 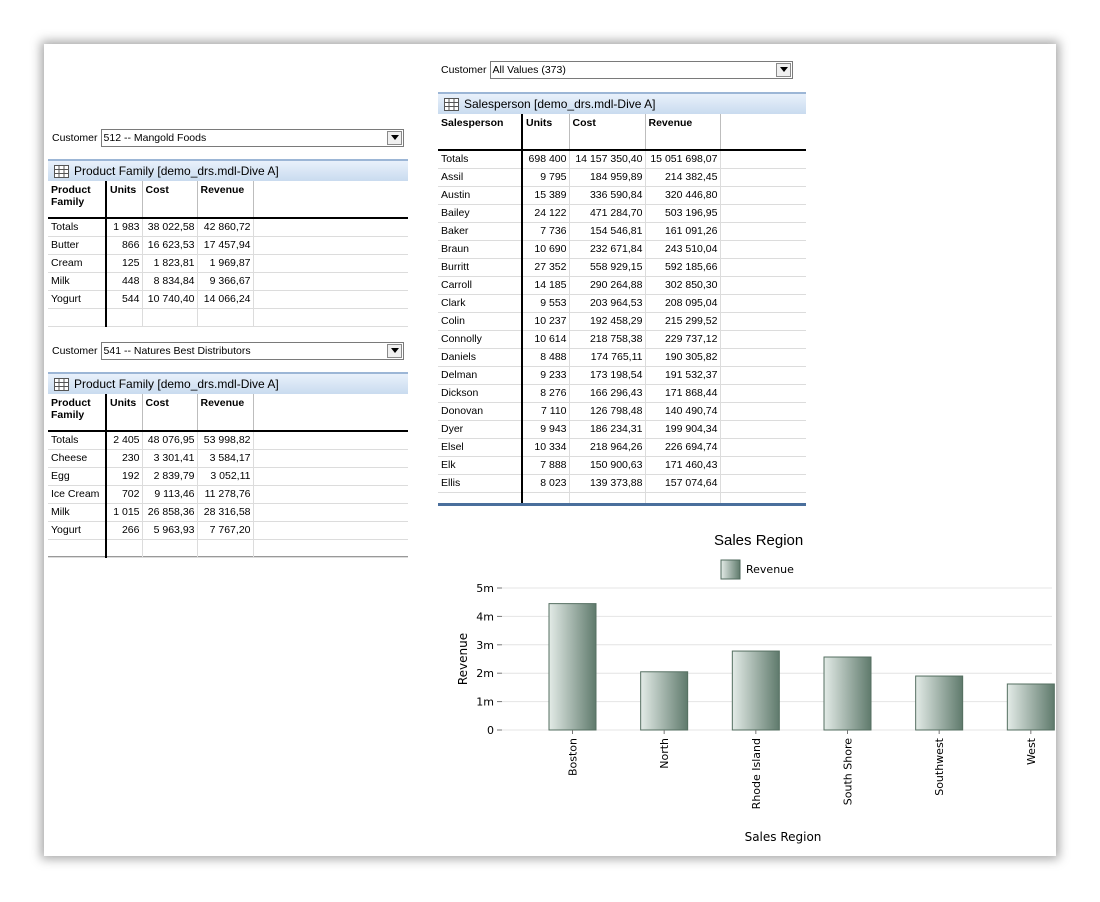 I want to click on value-cell: 10 334, so click(x=546, y=447).